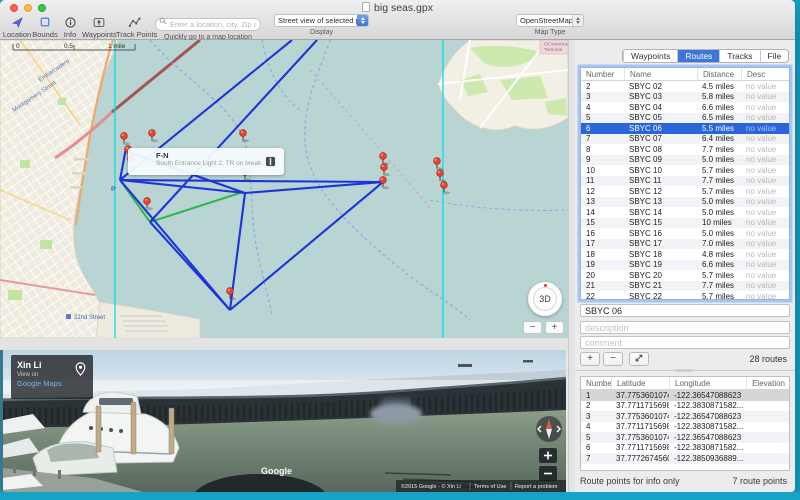  What do you see at coordinates (685, 201) in the screenshot?
I see `route-row: 13 SBYC 13 5.0 miles no value` at bounding box center [685, 201].